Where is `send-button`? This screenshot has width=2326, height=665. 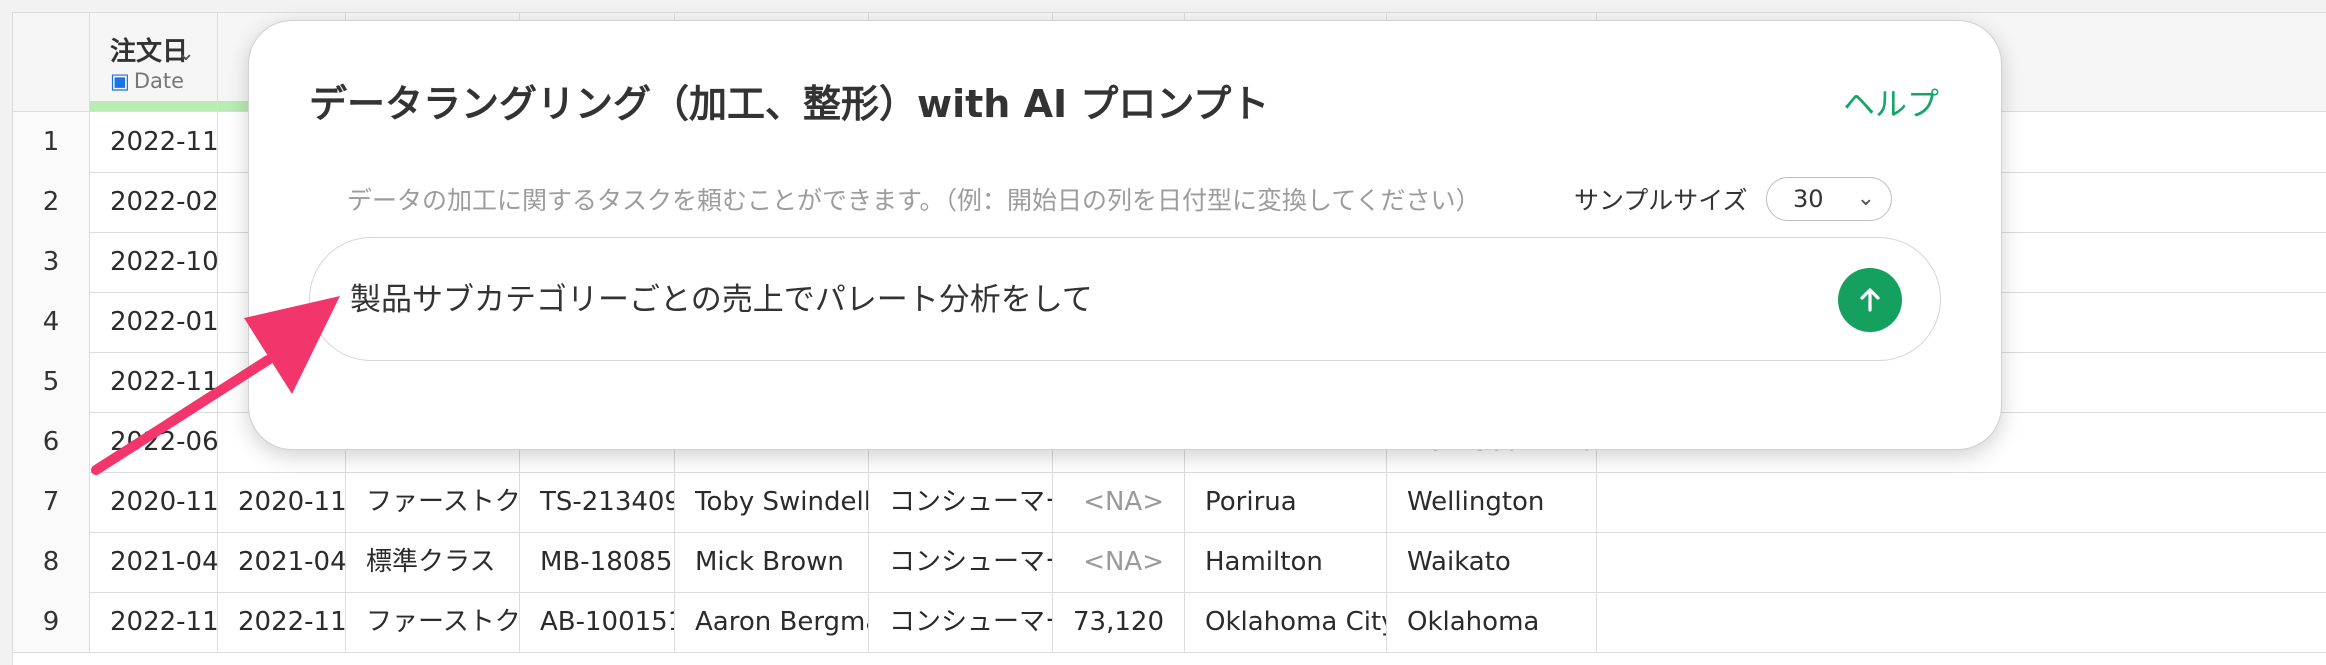 send-button is located at coordinates (1870, 300).